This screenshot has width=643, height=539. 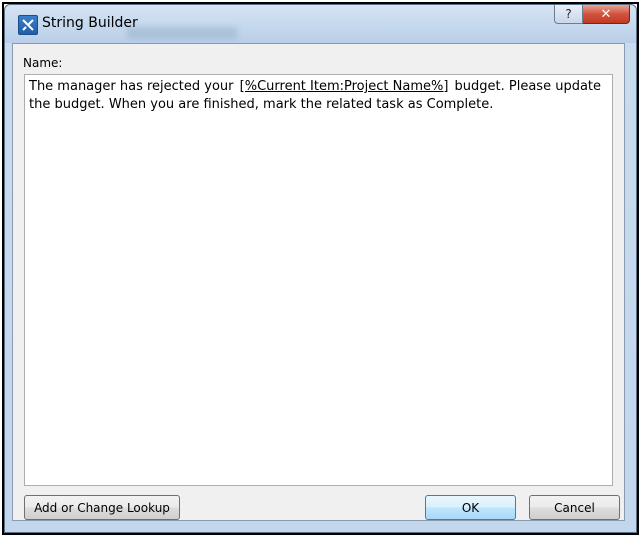 I want to click on add-or-change-lookup-button: Add or Change Lookup, so click(x=102, y=507).